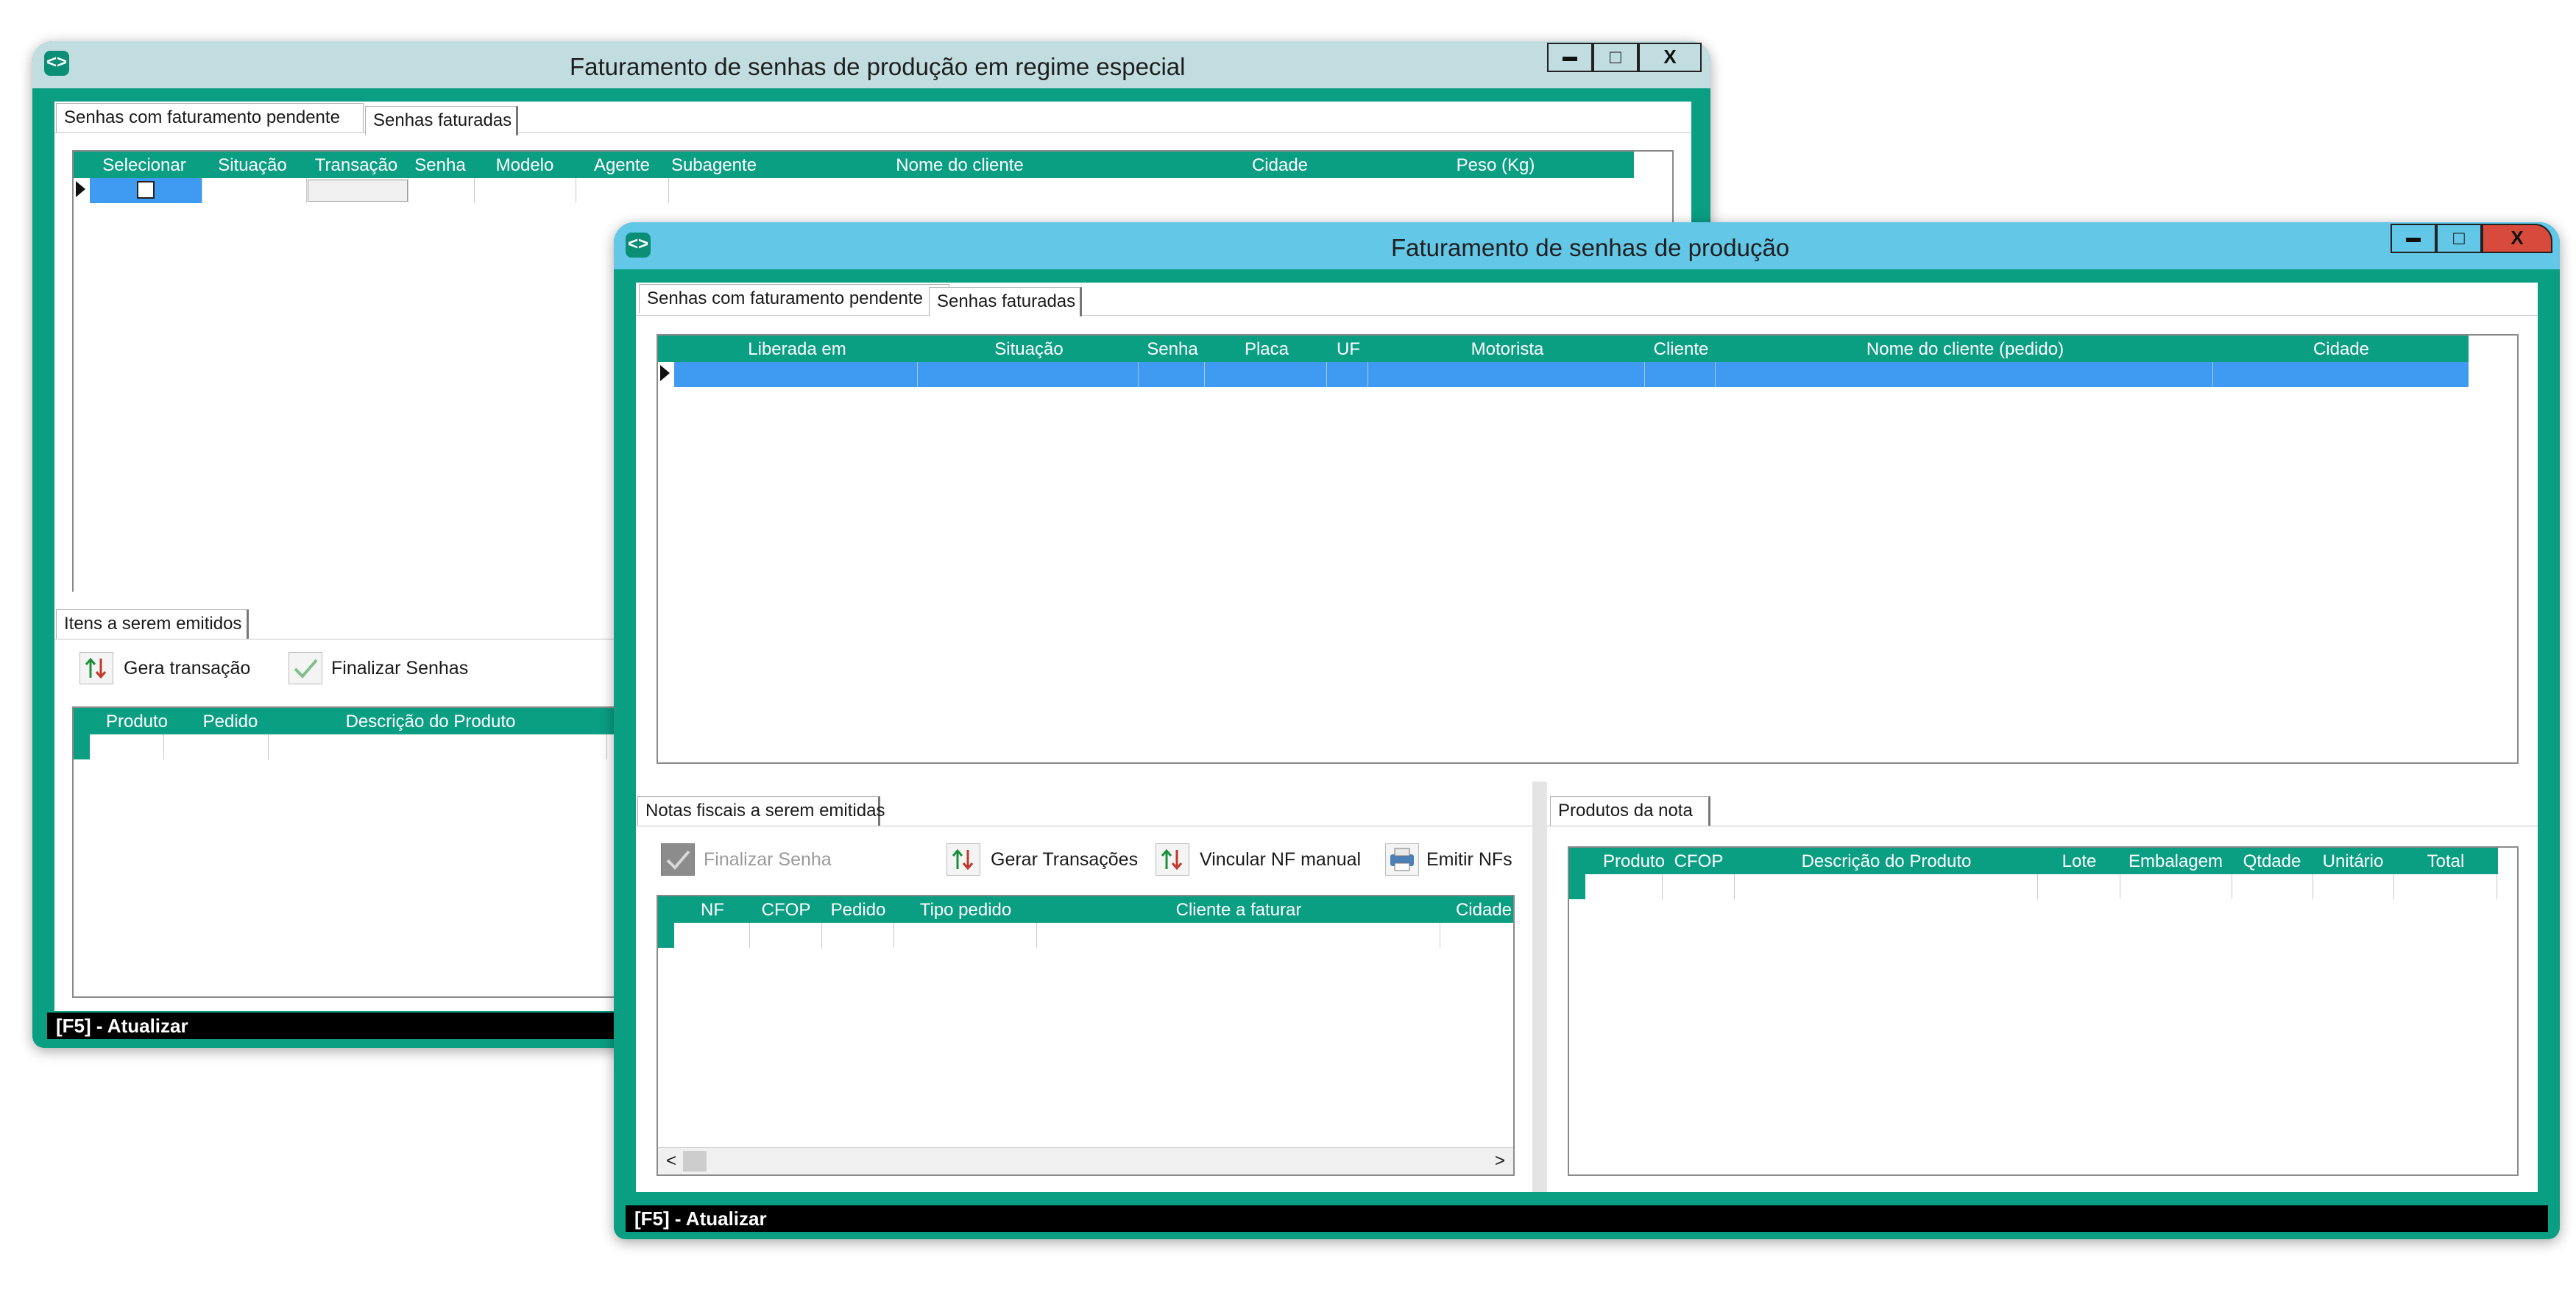 The width and height of the screenshot is (2576, 1290). Describe the element at coordinates (2353, 861) in the screenshot. I see `col-unitario: Unitário` at that location.